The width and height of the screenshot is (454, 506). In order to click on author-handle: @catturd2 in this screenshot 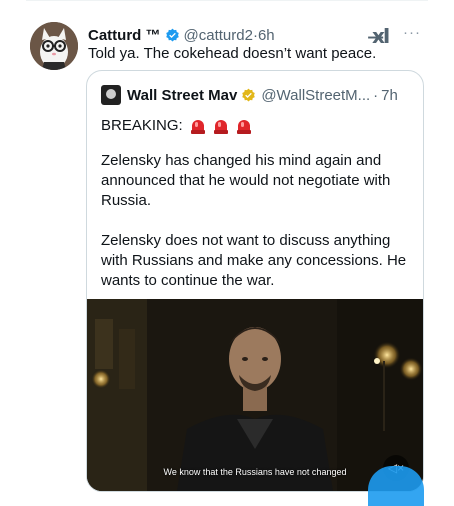, I will do `click(218, 35)`.